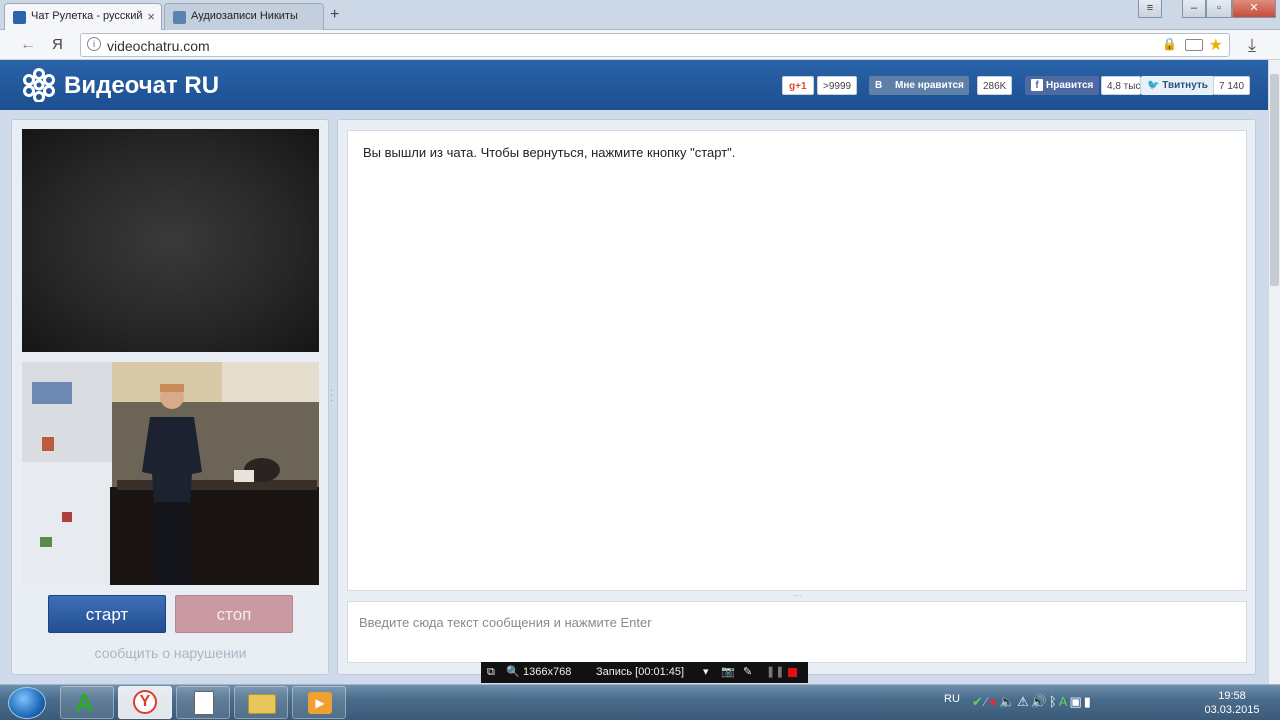  What do you see at coordinates (141, 86) in the screenshot?
I see `site-logo-text: Видеочат RU` at bounding box center [141, 86].